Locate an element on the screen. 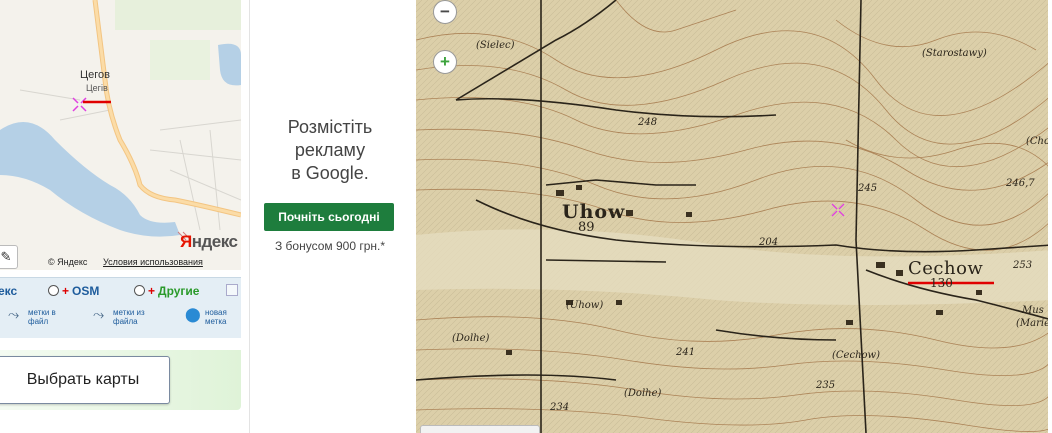 This screenshot has height=433, width=1052. new-marker-icon: ⬤ is located at coordinates (193, 314).